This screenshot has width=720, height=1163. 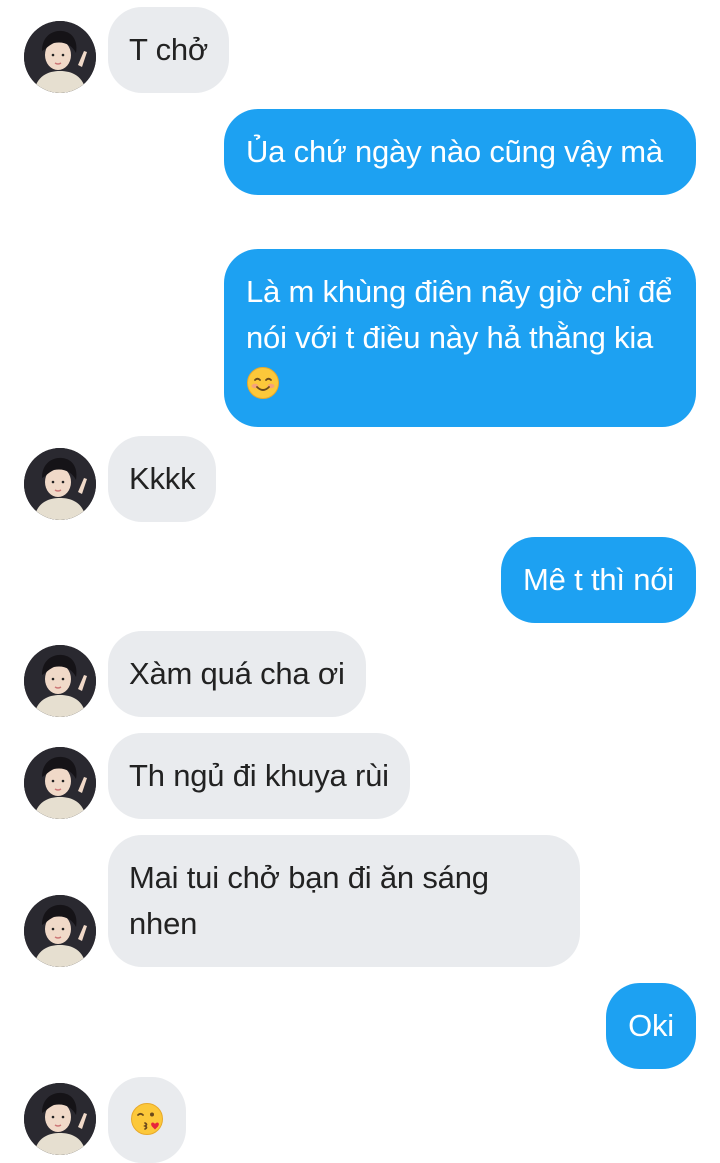 I want to click on incoming-message-bubble: Th ngủ đi khuya rùi, so click(x=259, y=776).